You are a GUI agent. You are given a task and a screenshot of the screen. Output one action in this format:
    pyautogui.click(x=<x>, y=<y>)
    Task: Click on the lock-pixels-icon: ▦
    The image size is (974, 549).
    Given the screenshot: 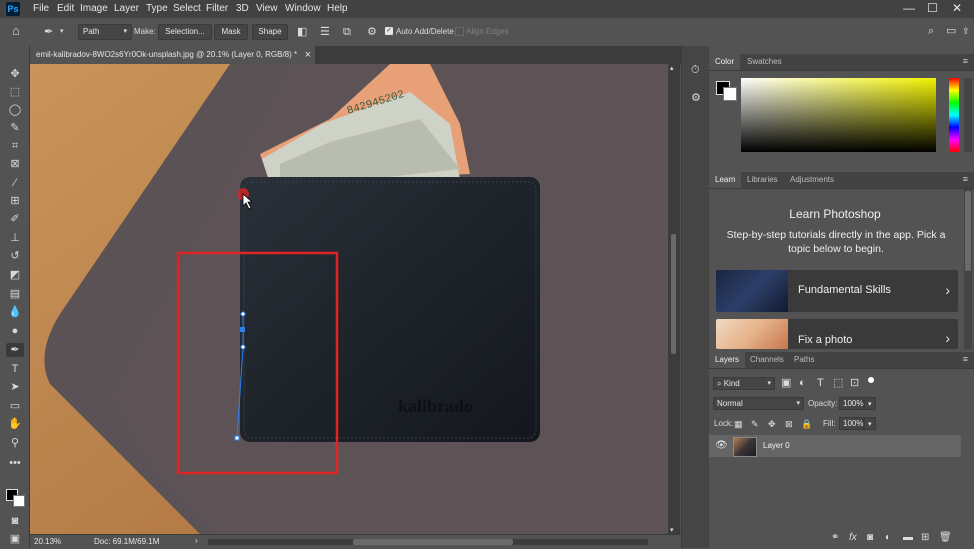 What is the action you would take?
    pyautogui.click(x=738, y=424)
    